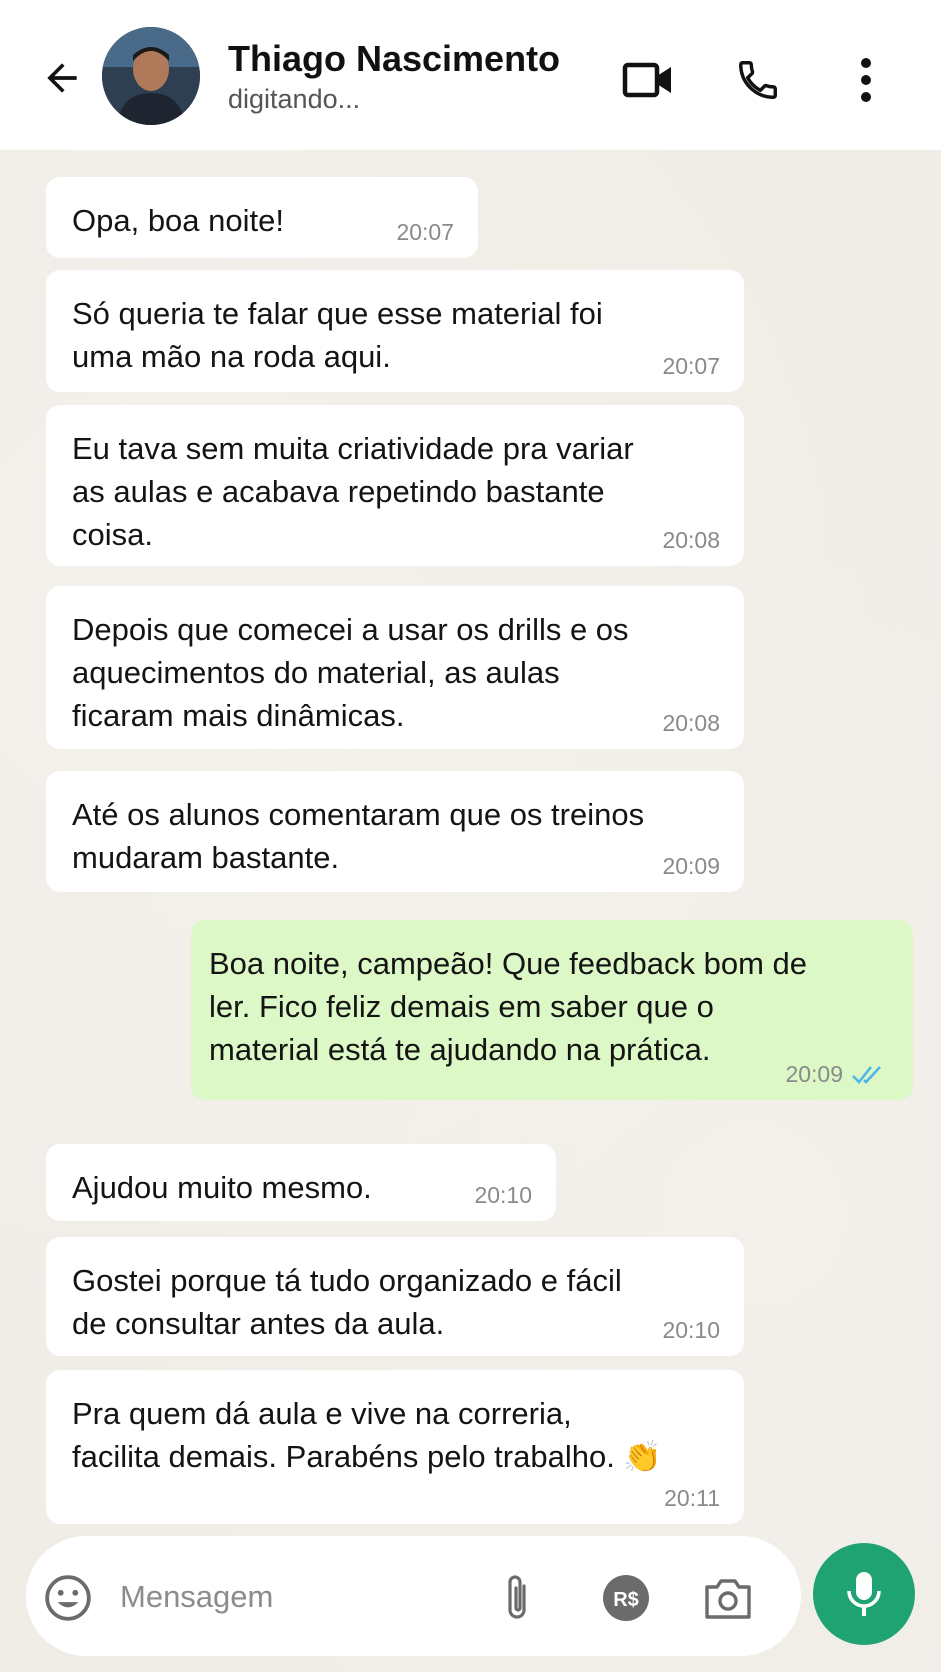 The height and width of the screenshot is (1672, 941). Describe the element at coordinates (178, 220) in the screenshot. I see `message-text: Opa, boa noite!` at that location.